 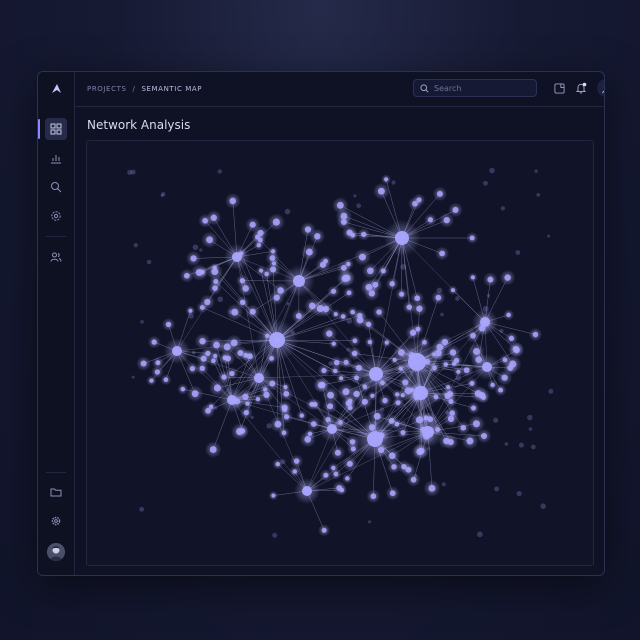 What do you see at coordinates (56, 552) in the screenshot?
I see `user-avatar` at bounding box center [56, 552].